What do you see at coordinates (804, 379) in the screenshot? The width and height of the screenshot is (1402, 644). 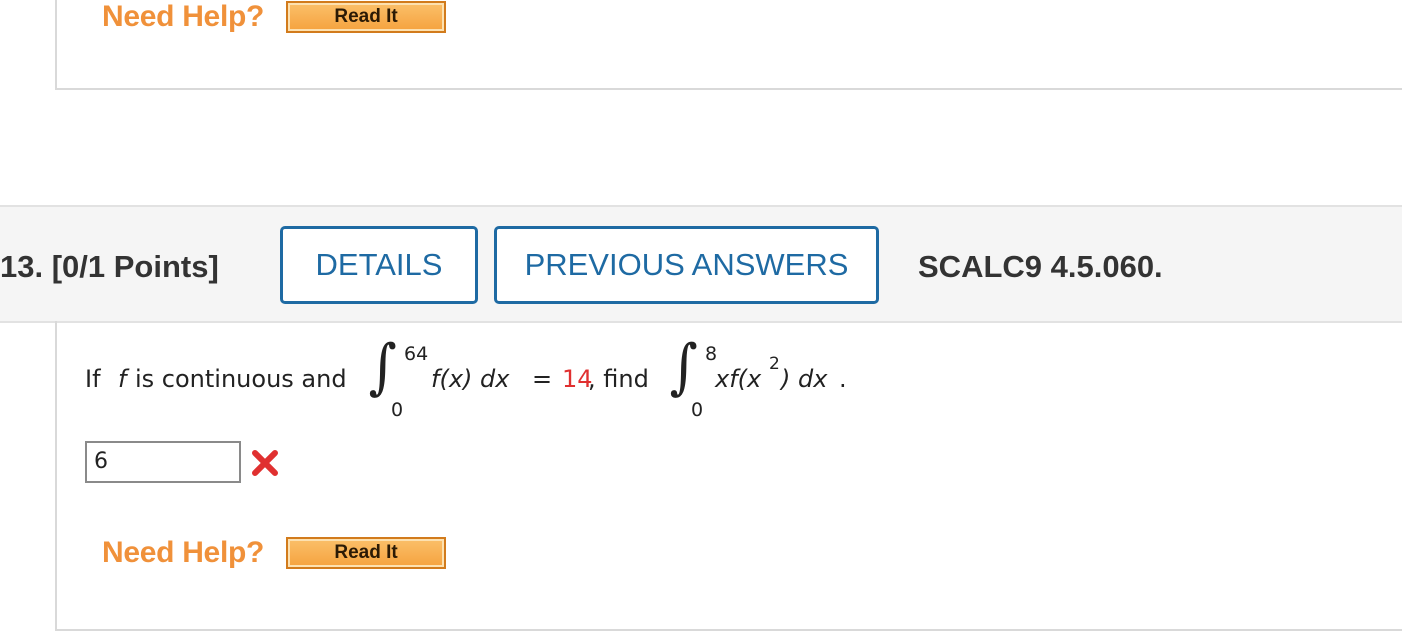 I see `integral-2-integrand-post: ) dx` at bounding box center [804, 379].